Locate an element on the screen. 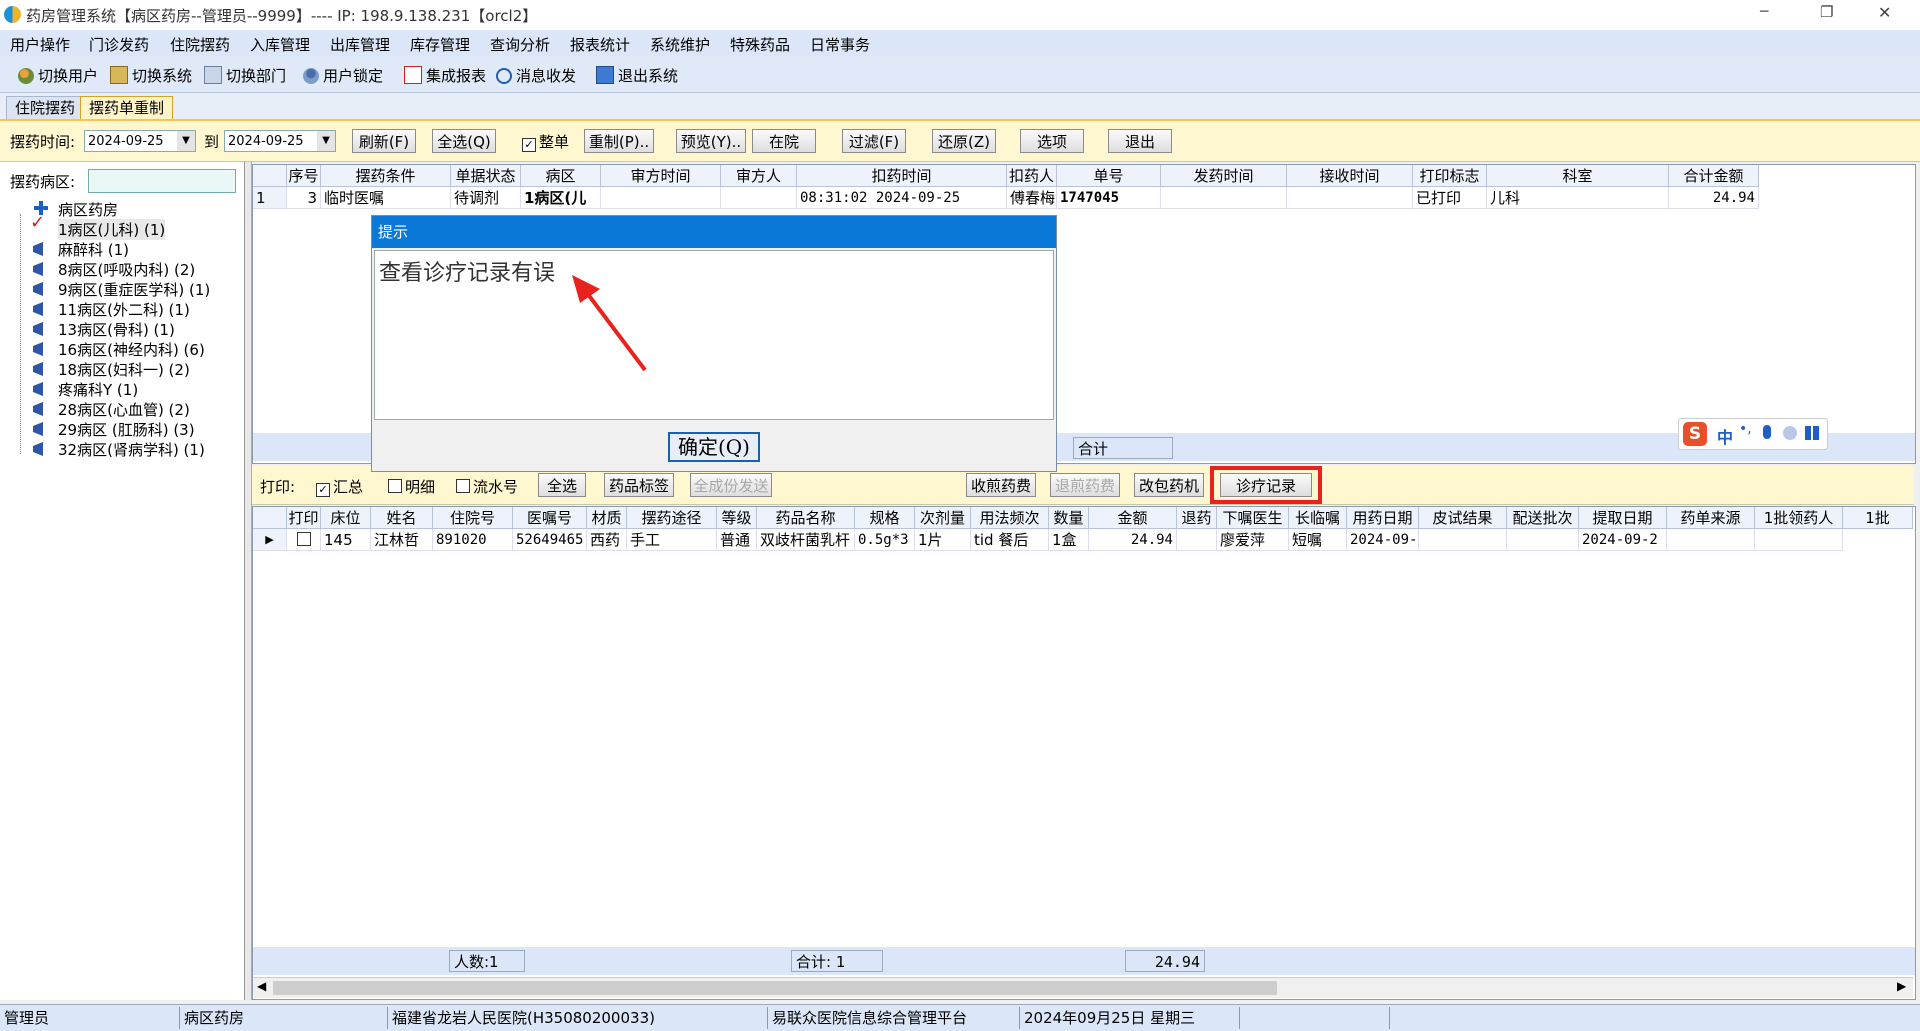  restore-button: ❐ is located at coordinates (1826, 12).